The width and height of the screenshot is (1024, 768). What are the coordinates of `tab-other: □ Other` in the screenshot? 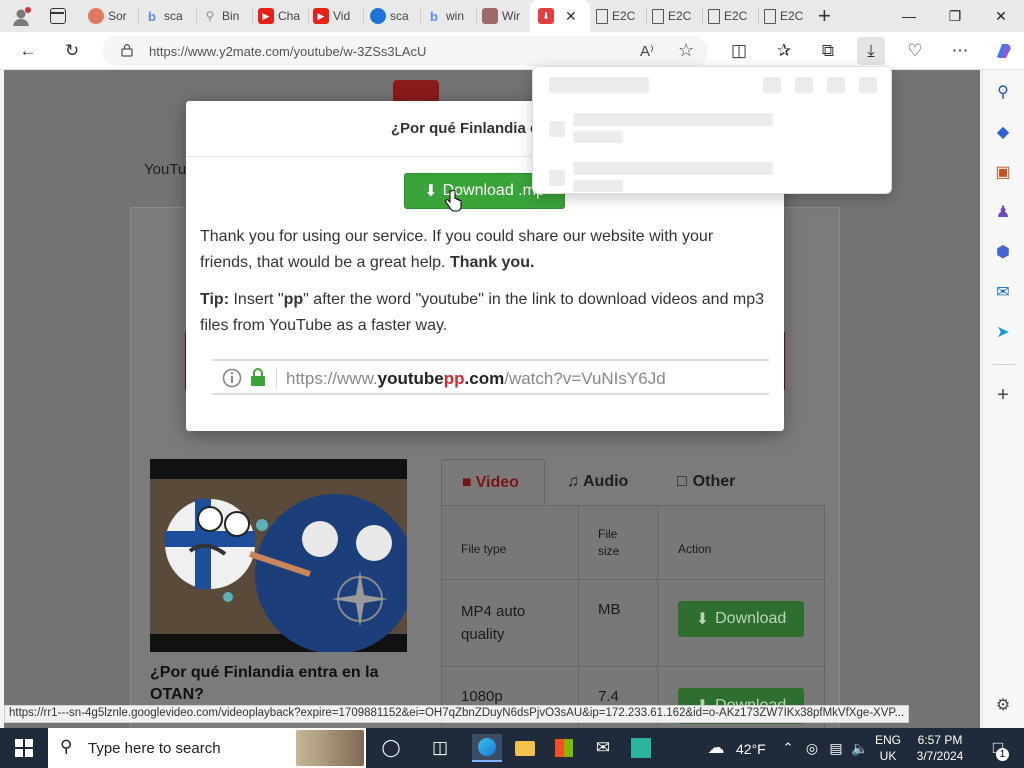 It's located at (706, 482).